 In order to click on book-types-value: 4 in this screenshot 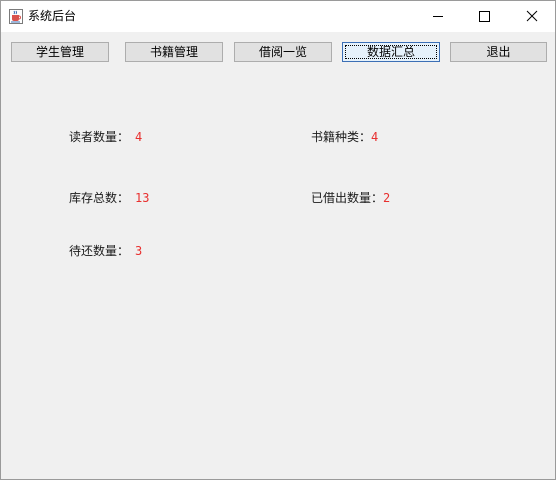, I will do `click(375, 137)`.